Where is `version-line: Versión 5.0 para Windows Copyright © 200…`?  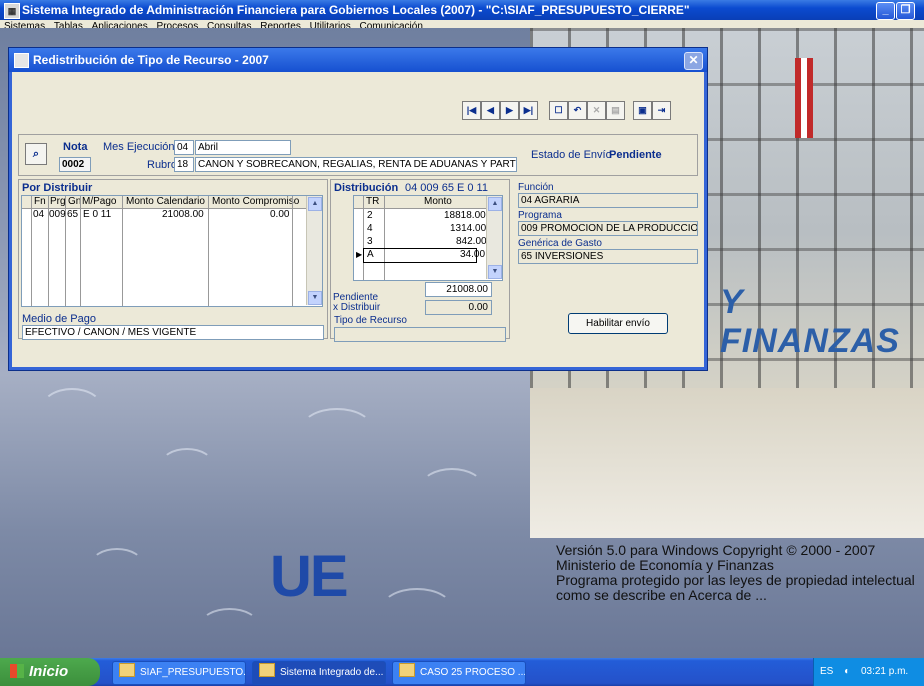
version-line: Versión 5.0 para Windows Copyright © 200… is located at coordinates (716, 550).